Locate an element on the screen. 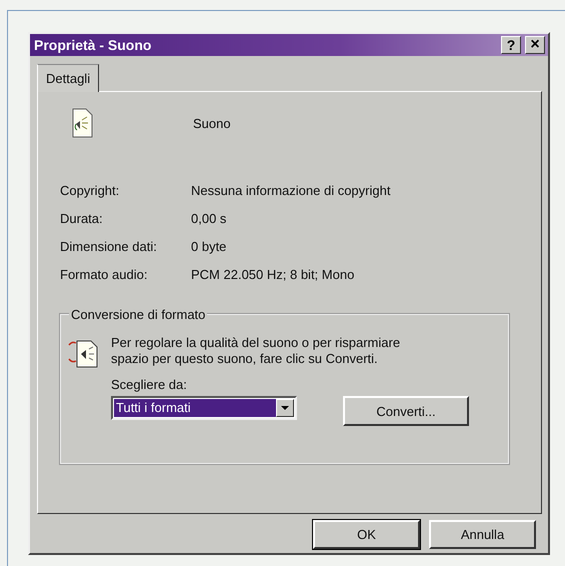 The image size is (565, 566). help-button: ? is located at coordinates (511, 45).